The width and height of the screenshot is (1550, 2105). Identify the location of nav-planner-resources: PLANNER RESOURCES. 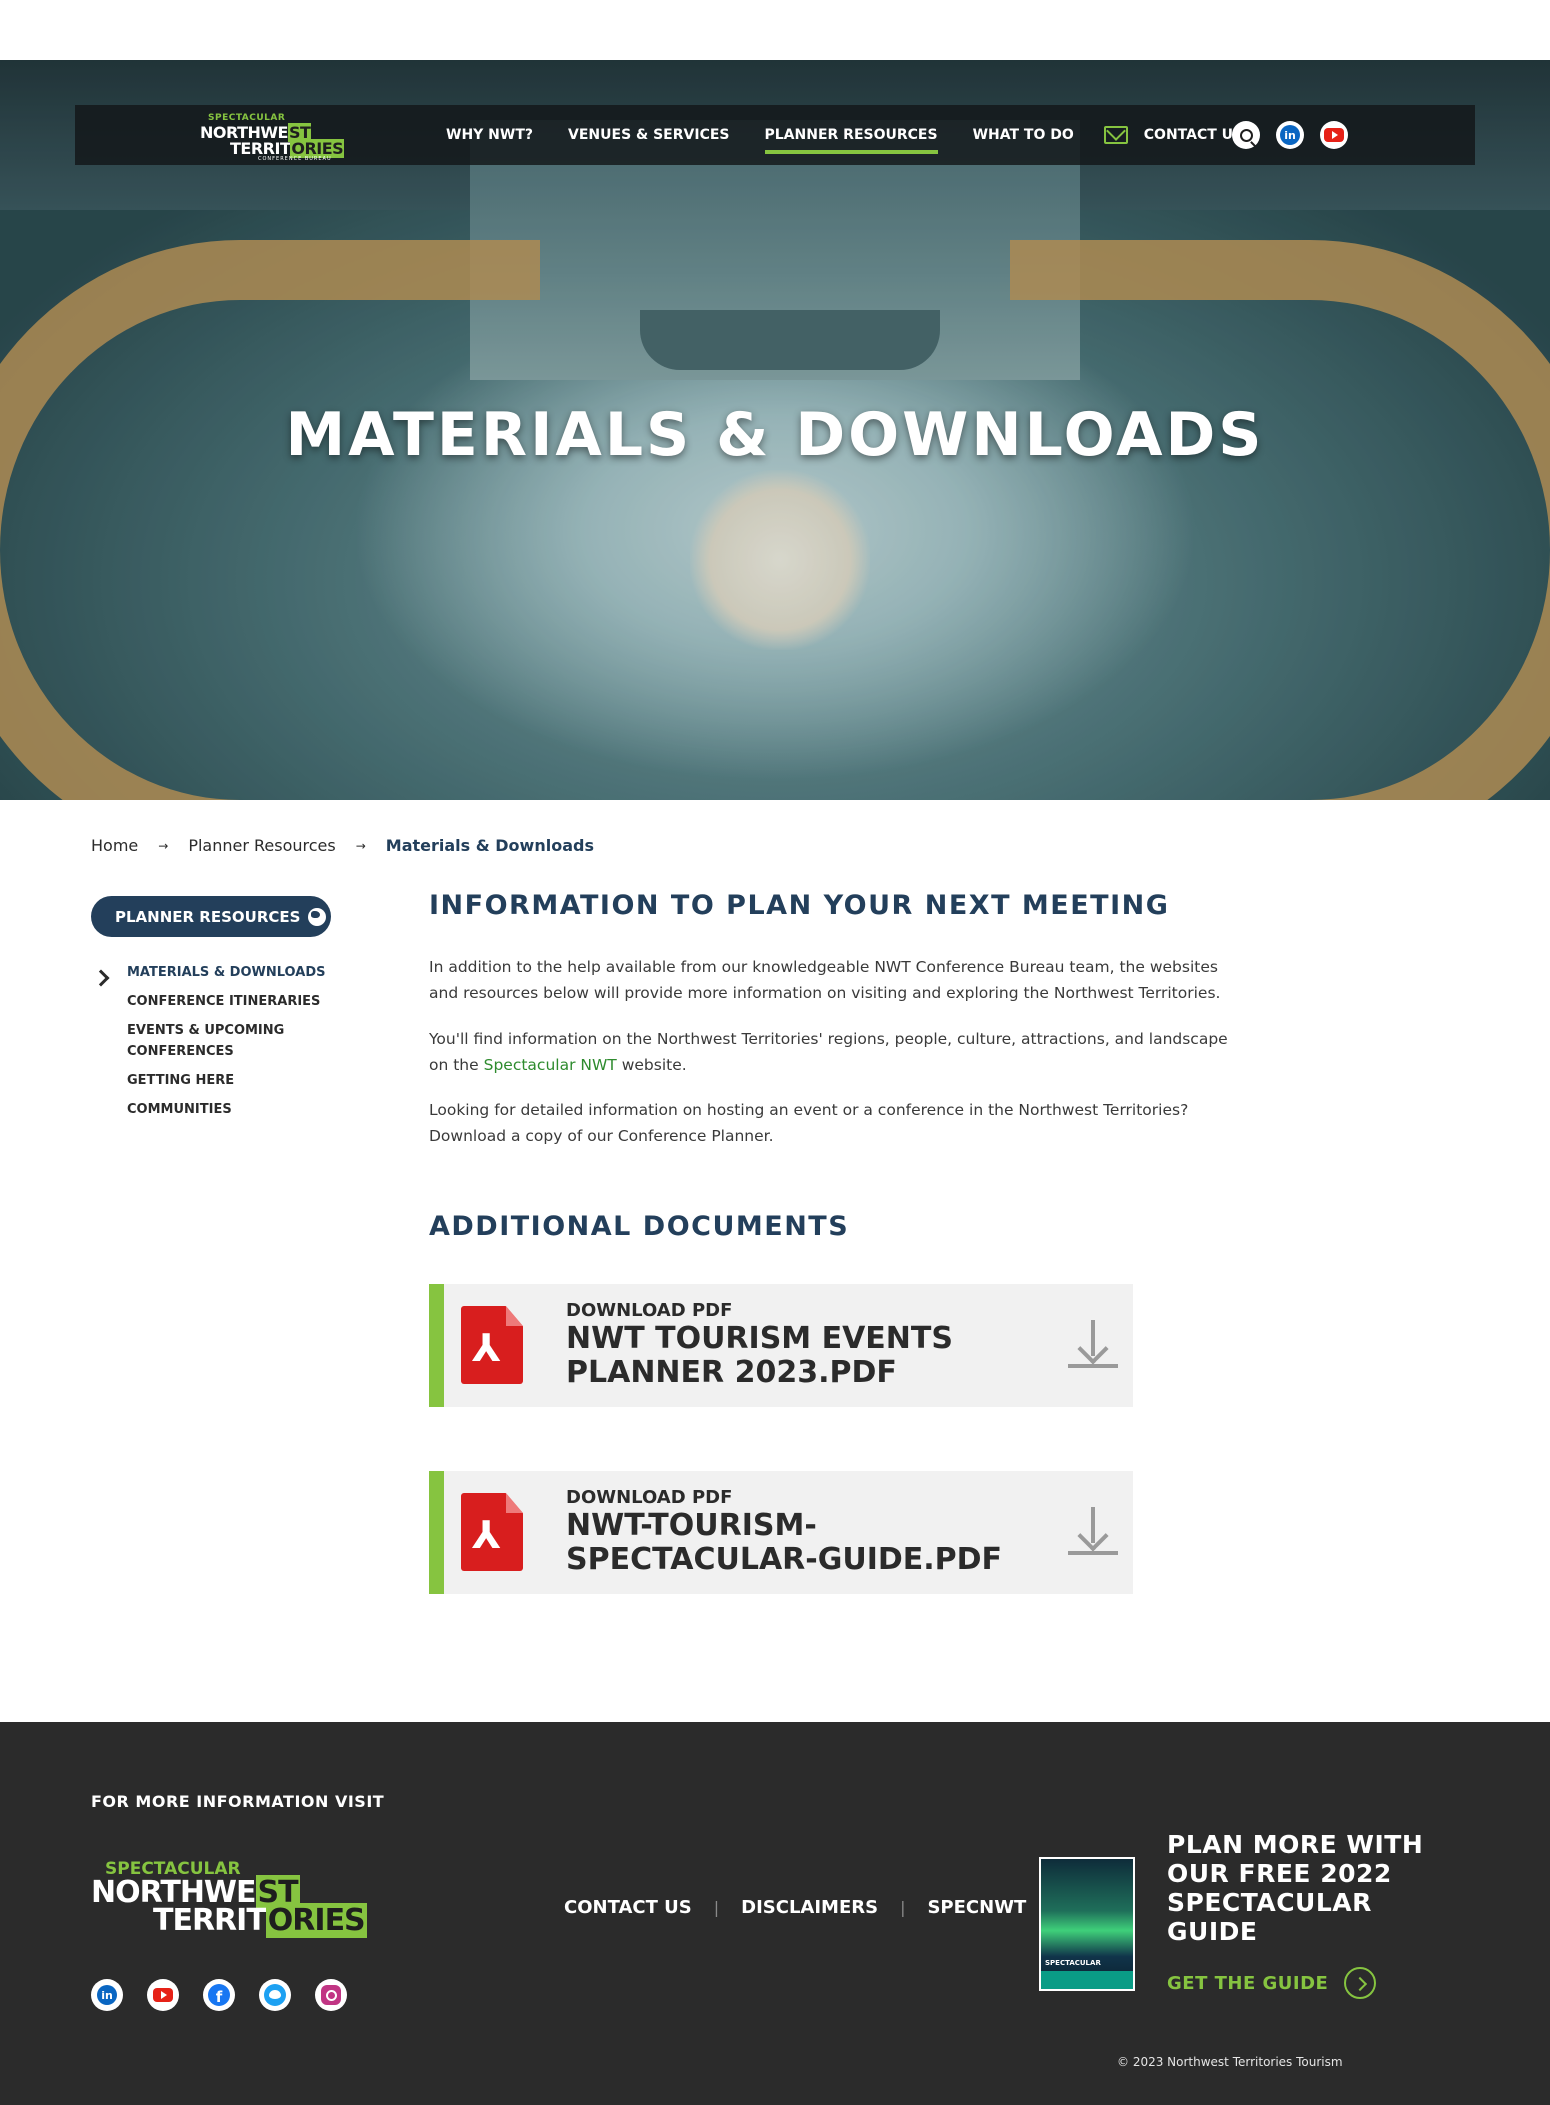
(851, 135).